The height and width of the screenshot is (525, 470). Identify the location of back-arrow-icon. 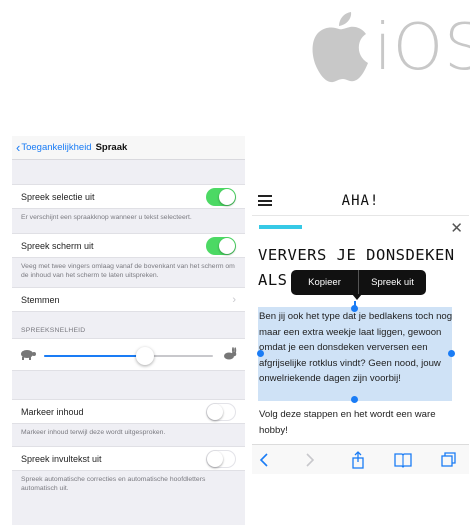
(265, 460).